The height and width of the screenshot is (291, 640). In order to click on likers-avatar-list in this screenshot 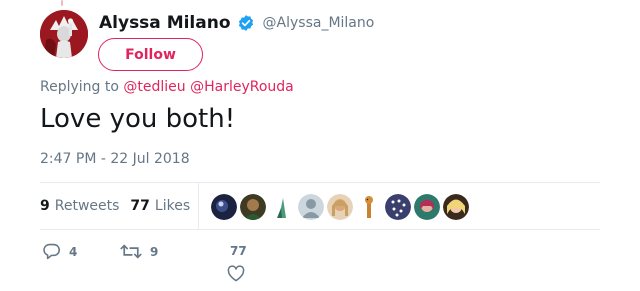, I will do `click(341, 207)`.